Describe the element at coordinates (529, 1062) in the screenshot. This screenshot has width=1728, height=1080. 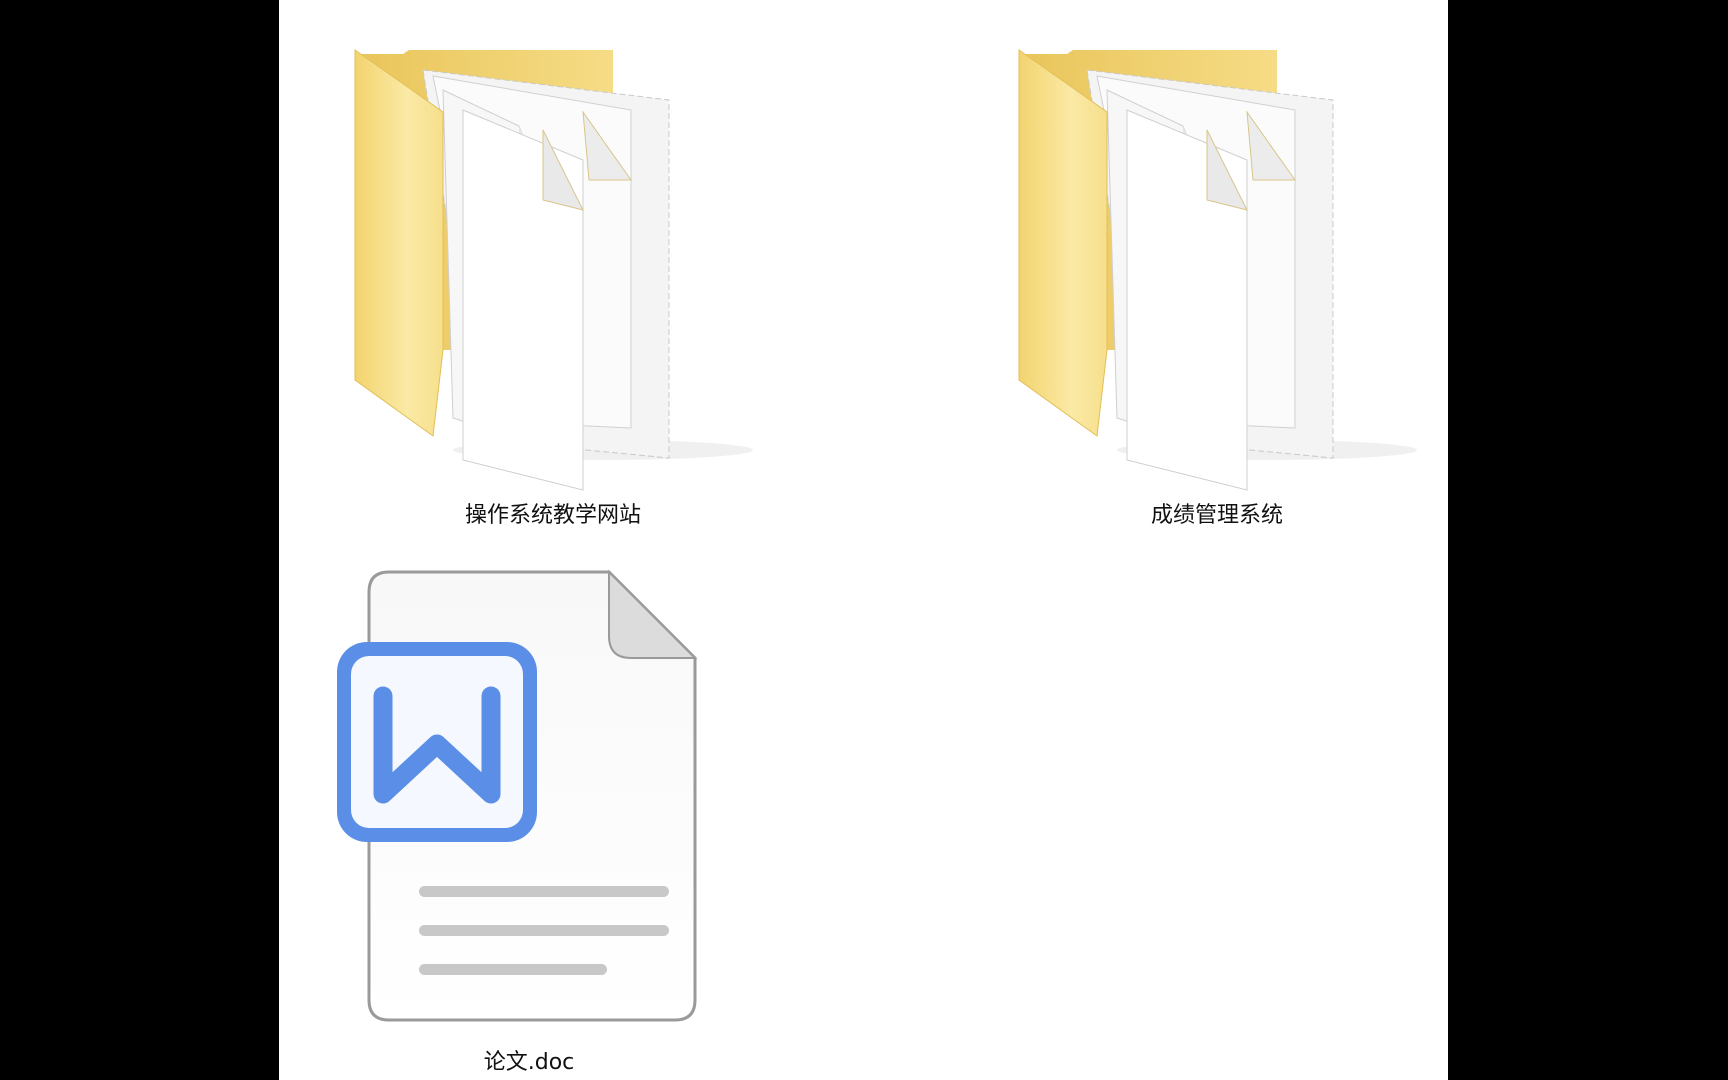
I see `file-name-label: 论文.doc` at that location.